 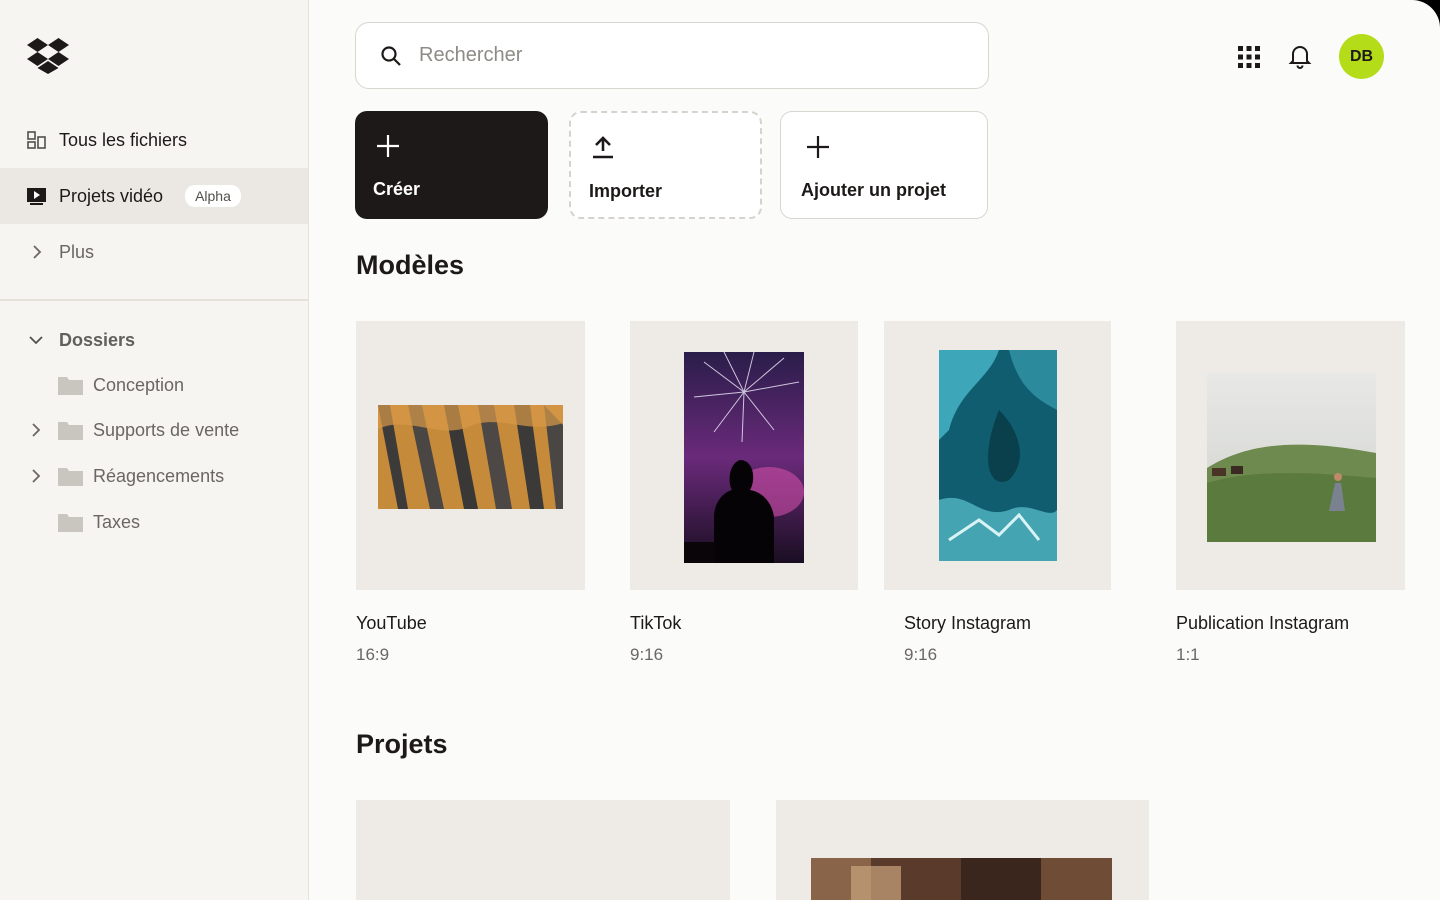 I want to click on sidebar-item-label: Projets vidéo, so click(x=111, y=195).